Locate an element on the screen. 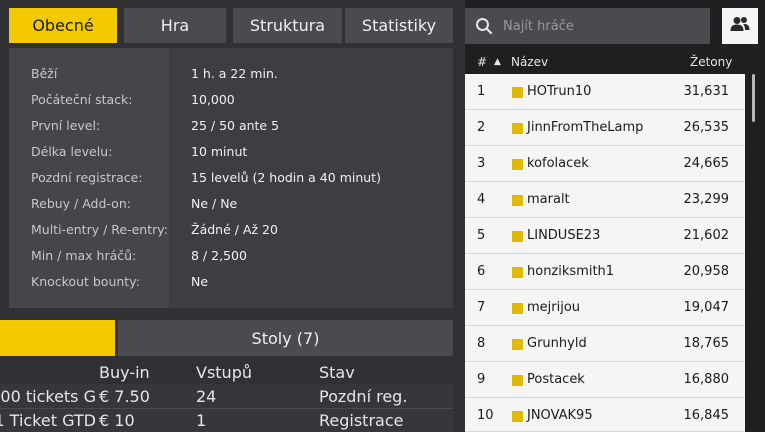 The height and width of the screenshot is (432, 765). player-rank: 6 is located at coordinates (481, 271).